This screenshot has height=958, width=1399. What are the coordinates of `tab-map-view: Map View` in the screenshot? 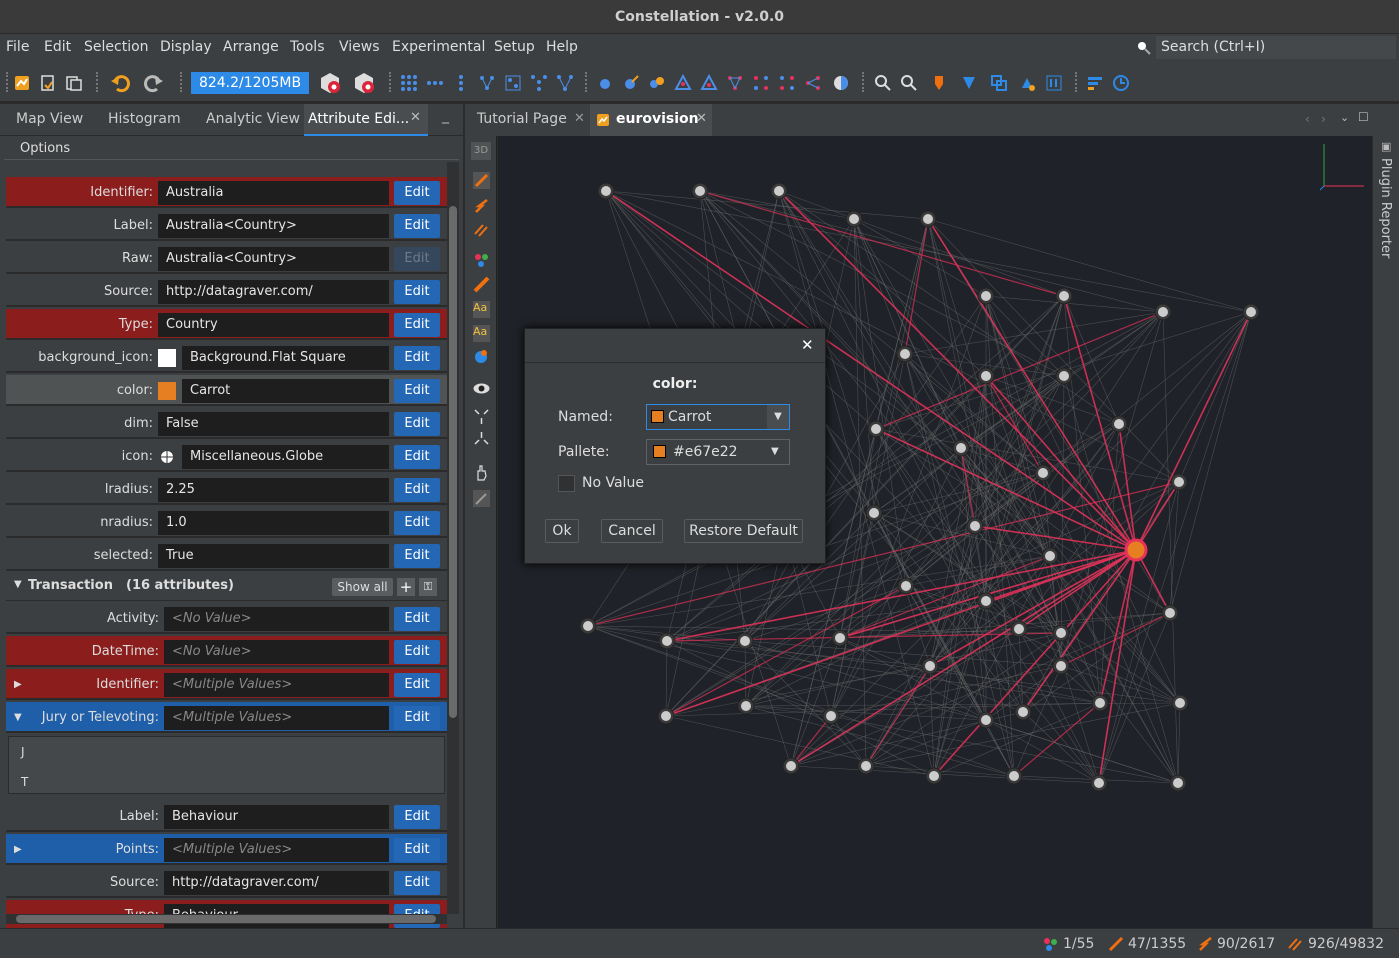 It's located at (49, 119).